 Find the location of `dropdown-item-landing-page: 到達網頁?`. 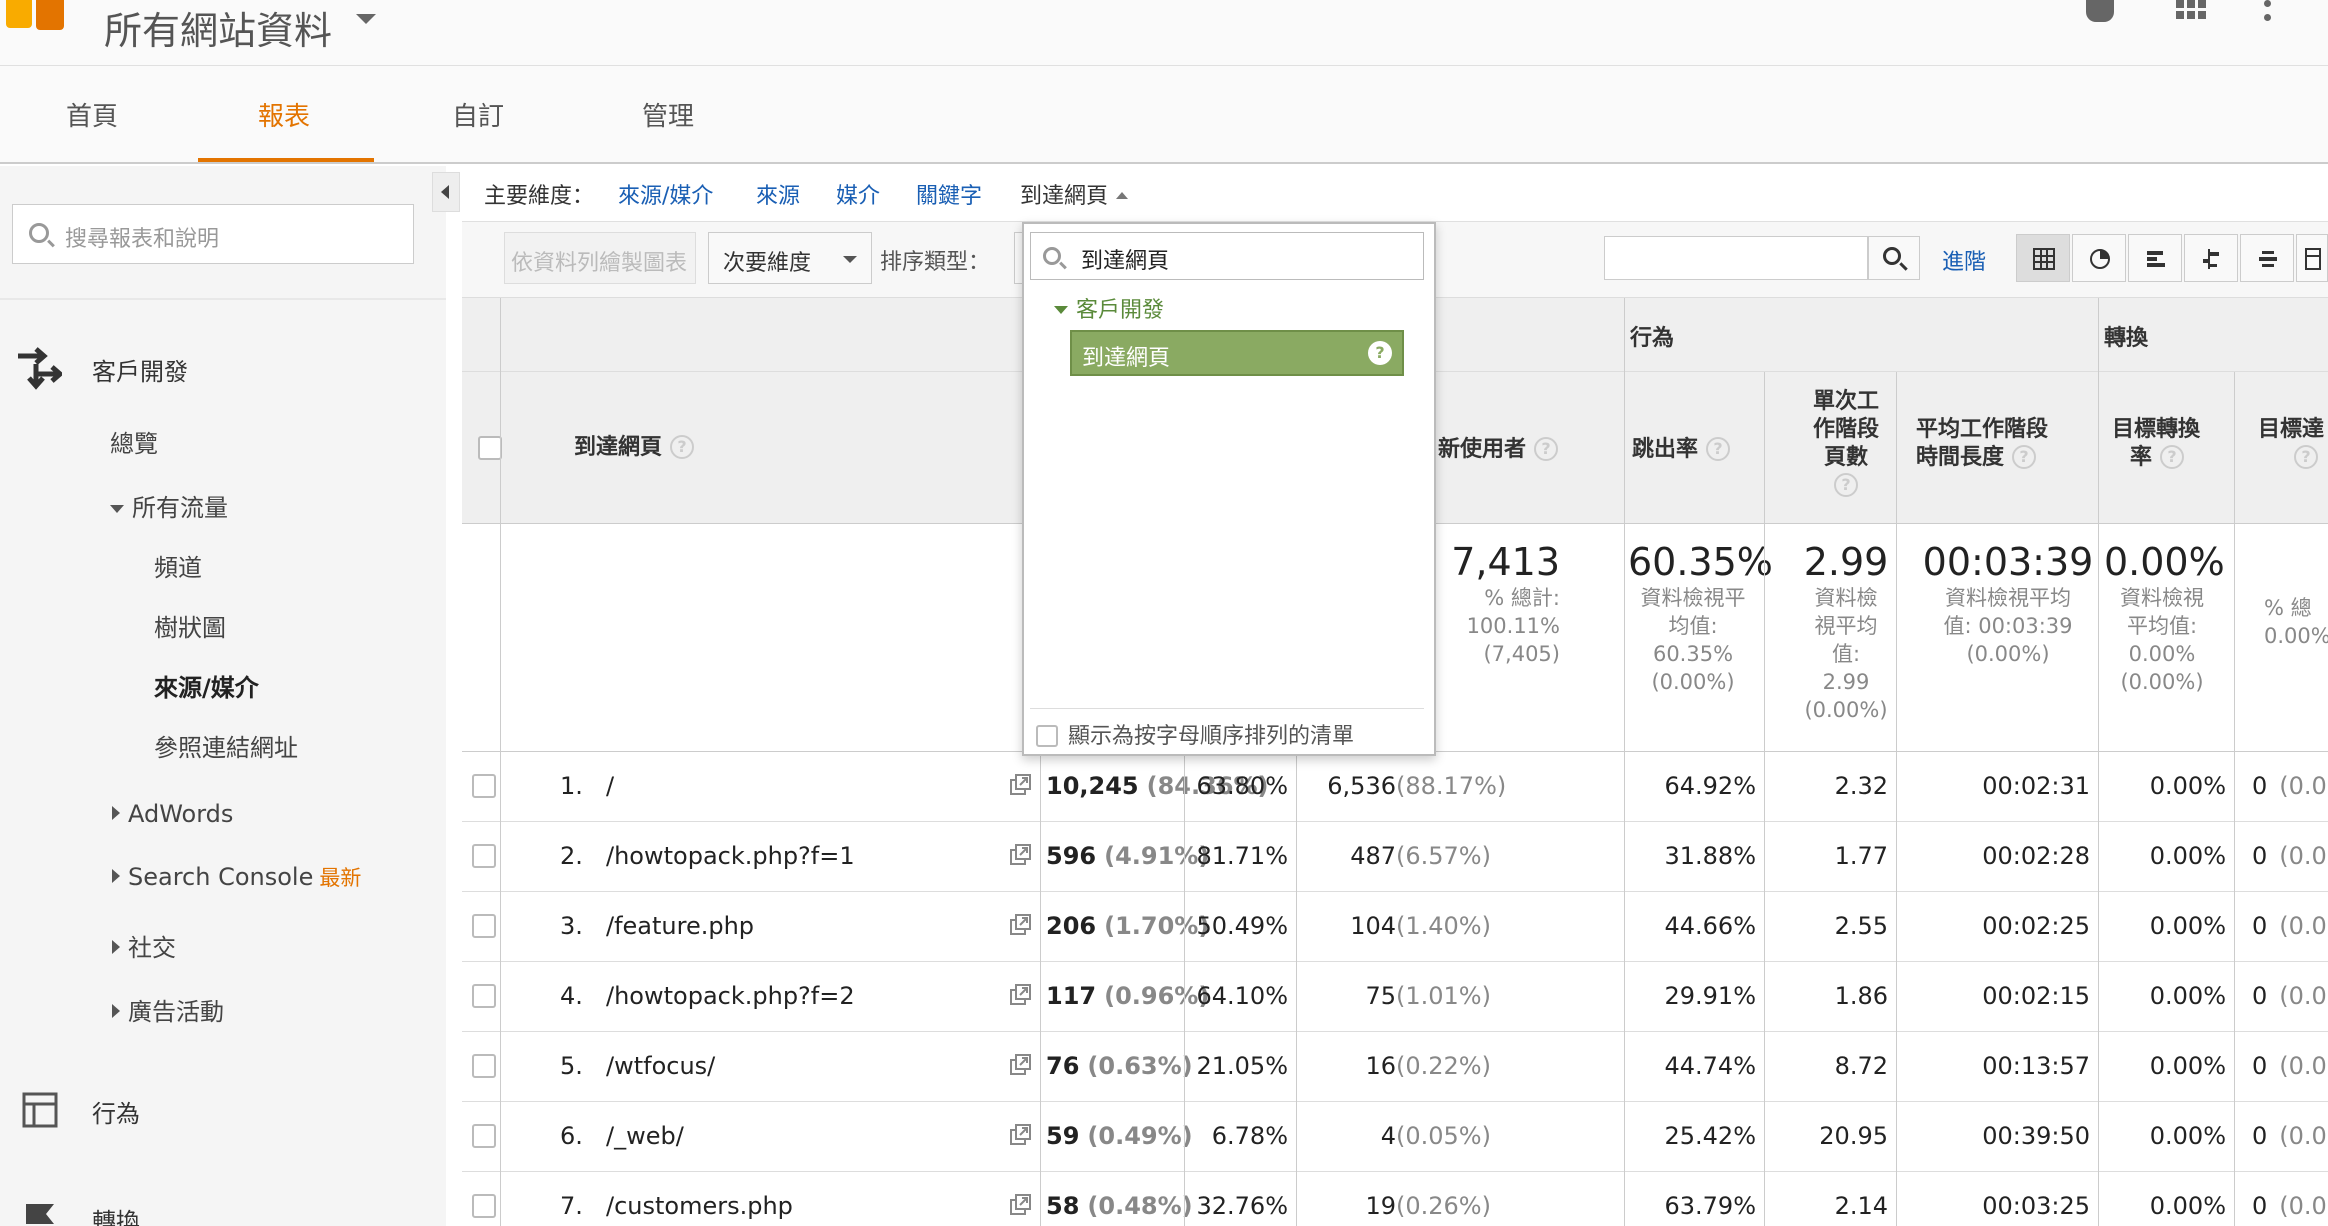

dropdown-item-landing-page: 到達網頁? is located at coordinates (1237, 353).